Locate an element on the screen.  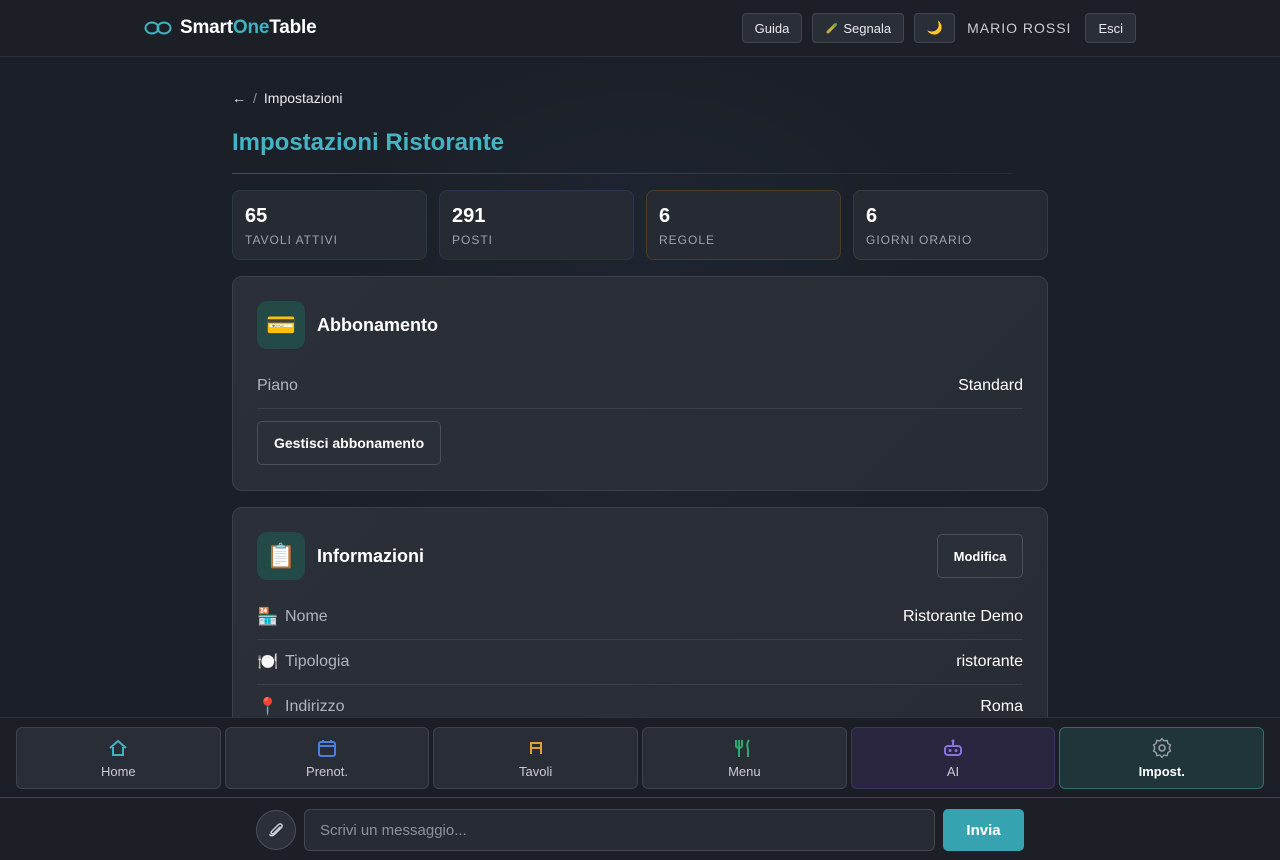
plate-icon: 🍽️ is located at coordinates (268, 661).